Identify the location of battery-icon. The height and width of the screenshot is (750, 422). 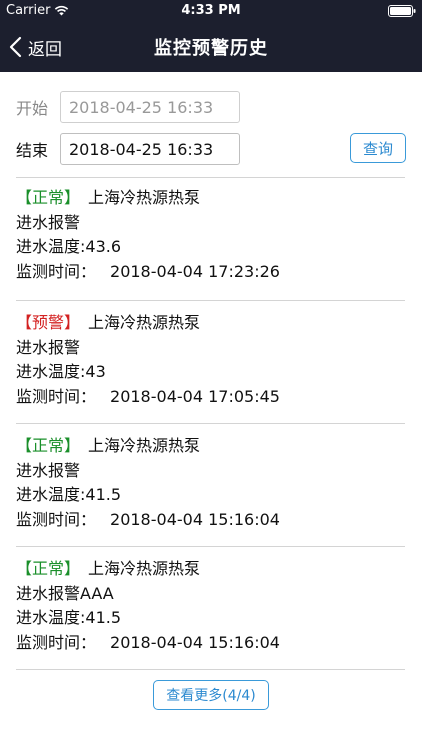
(402, 11).